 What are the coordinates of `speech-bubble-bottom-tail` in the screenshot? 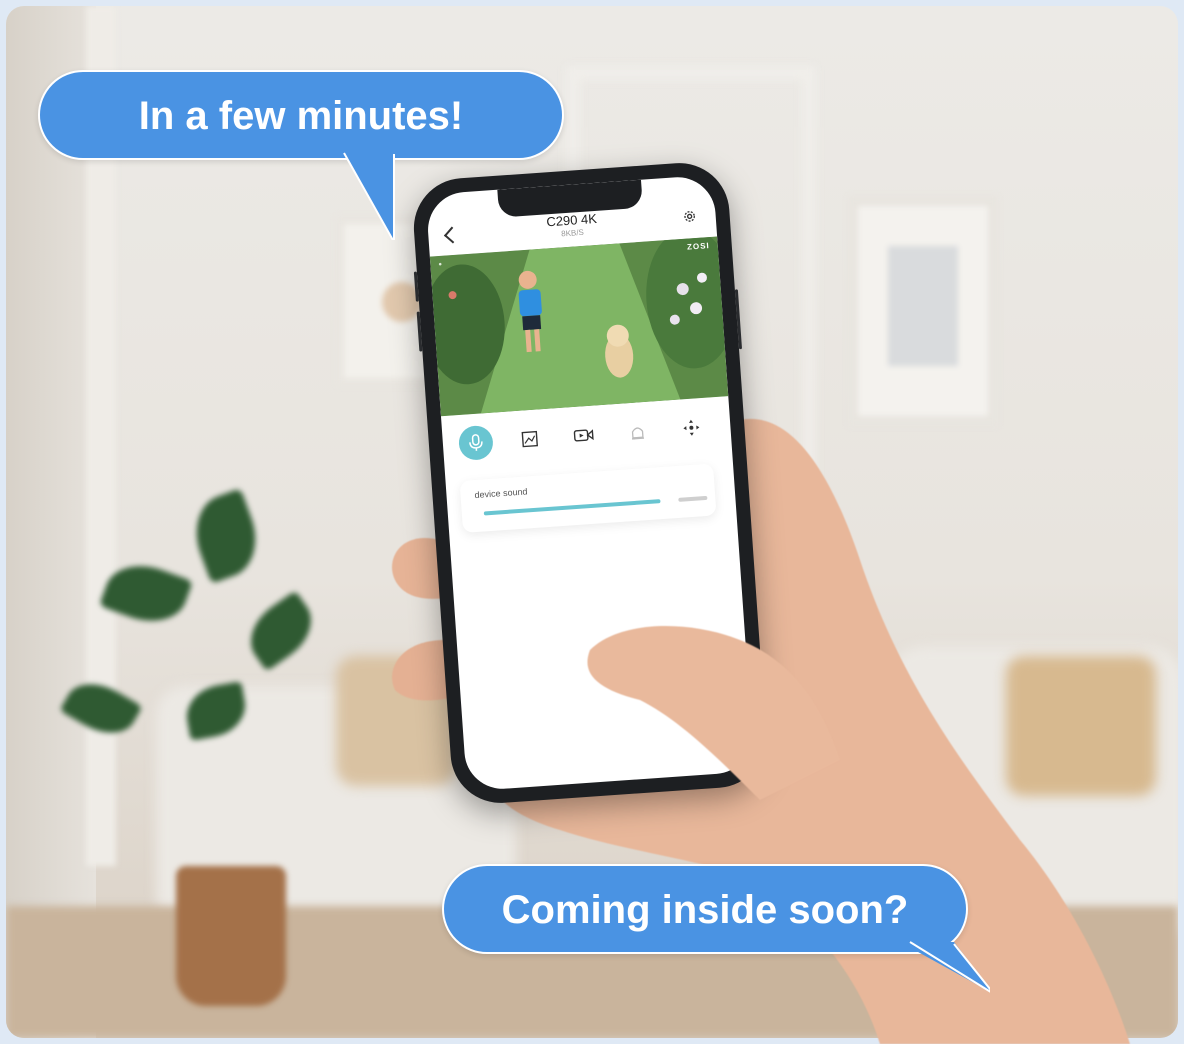 It's located at (945, 967).